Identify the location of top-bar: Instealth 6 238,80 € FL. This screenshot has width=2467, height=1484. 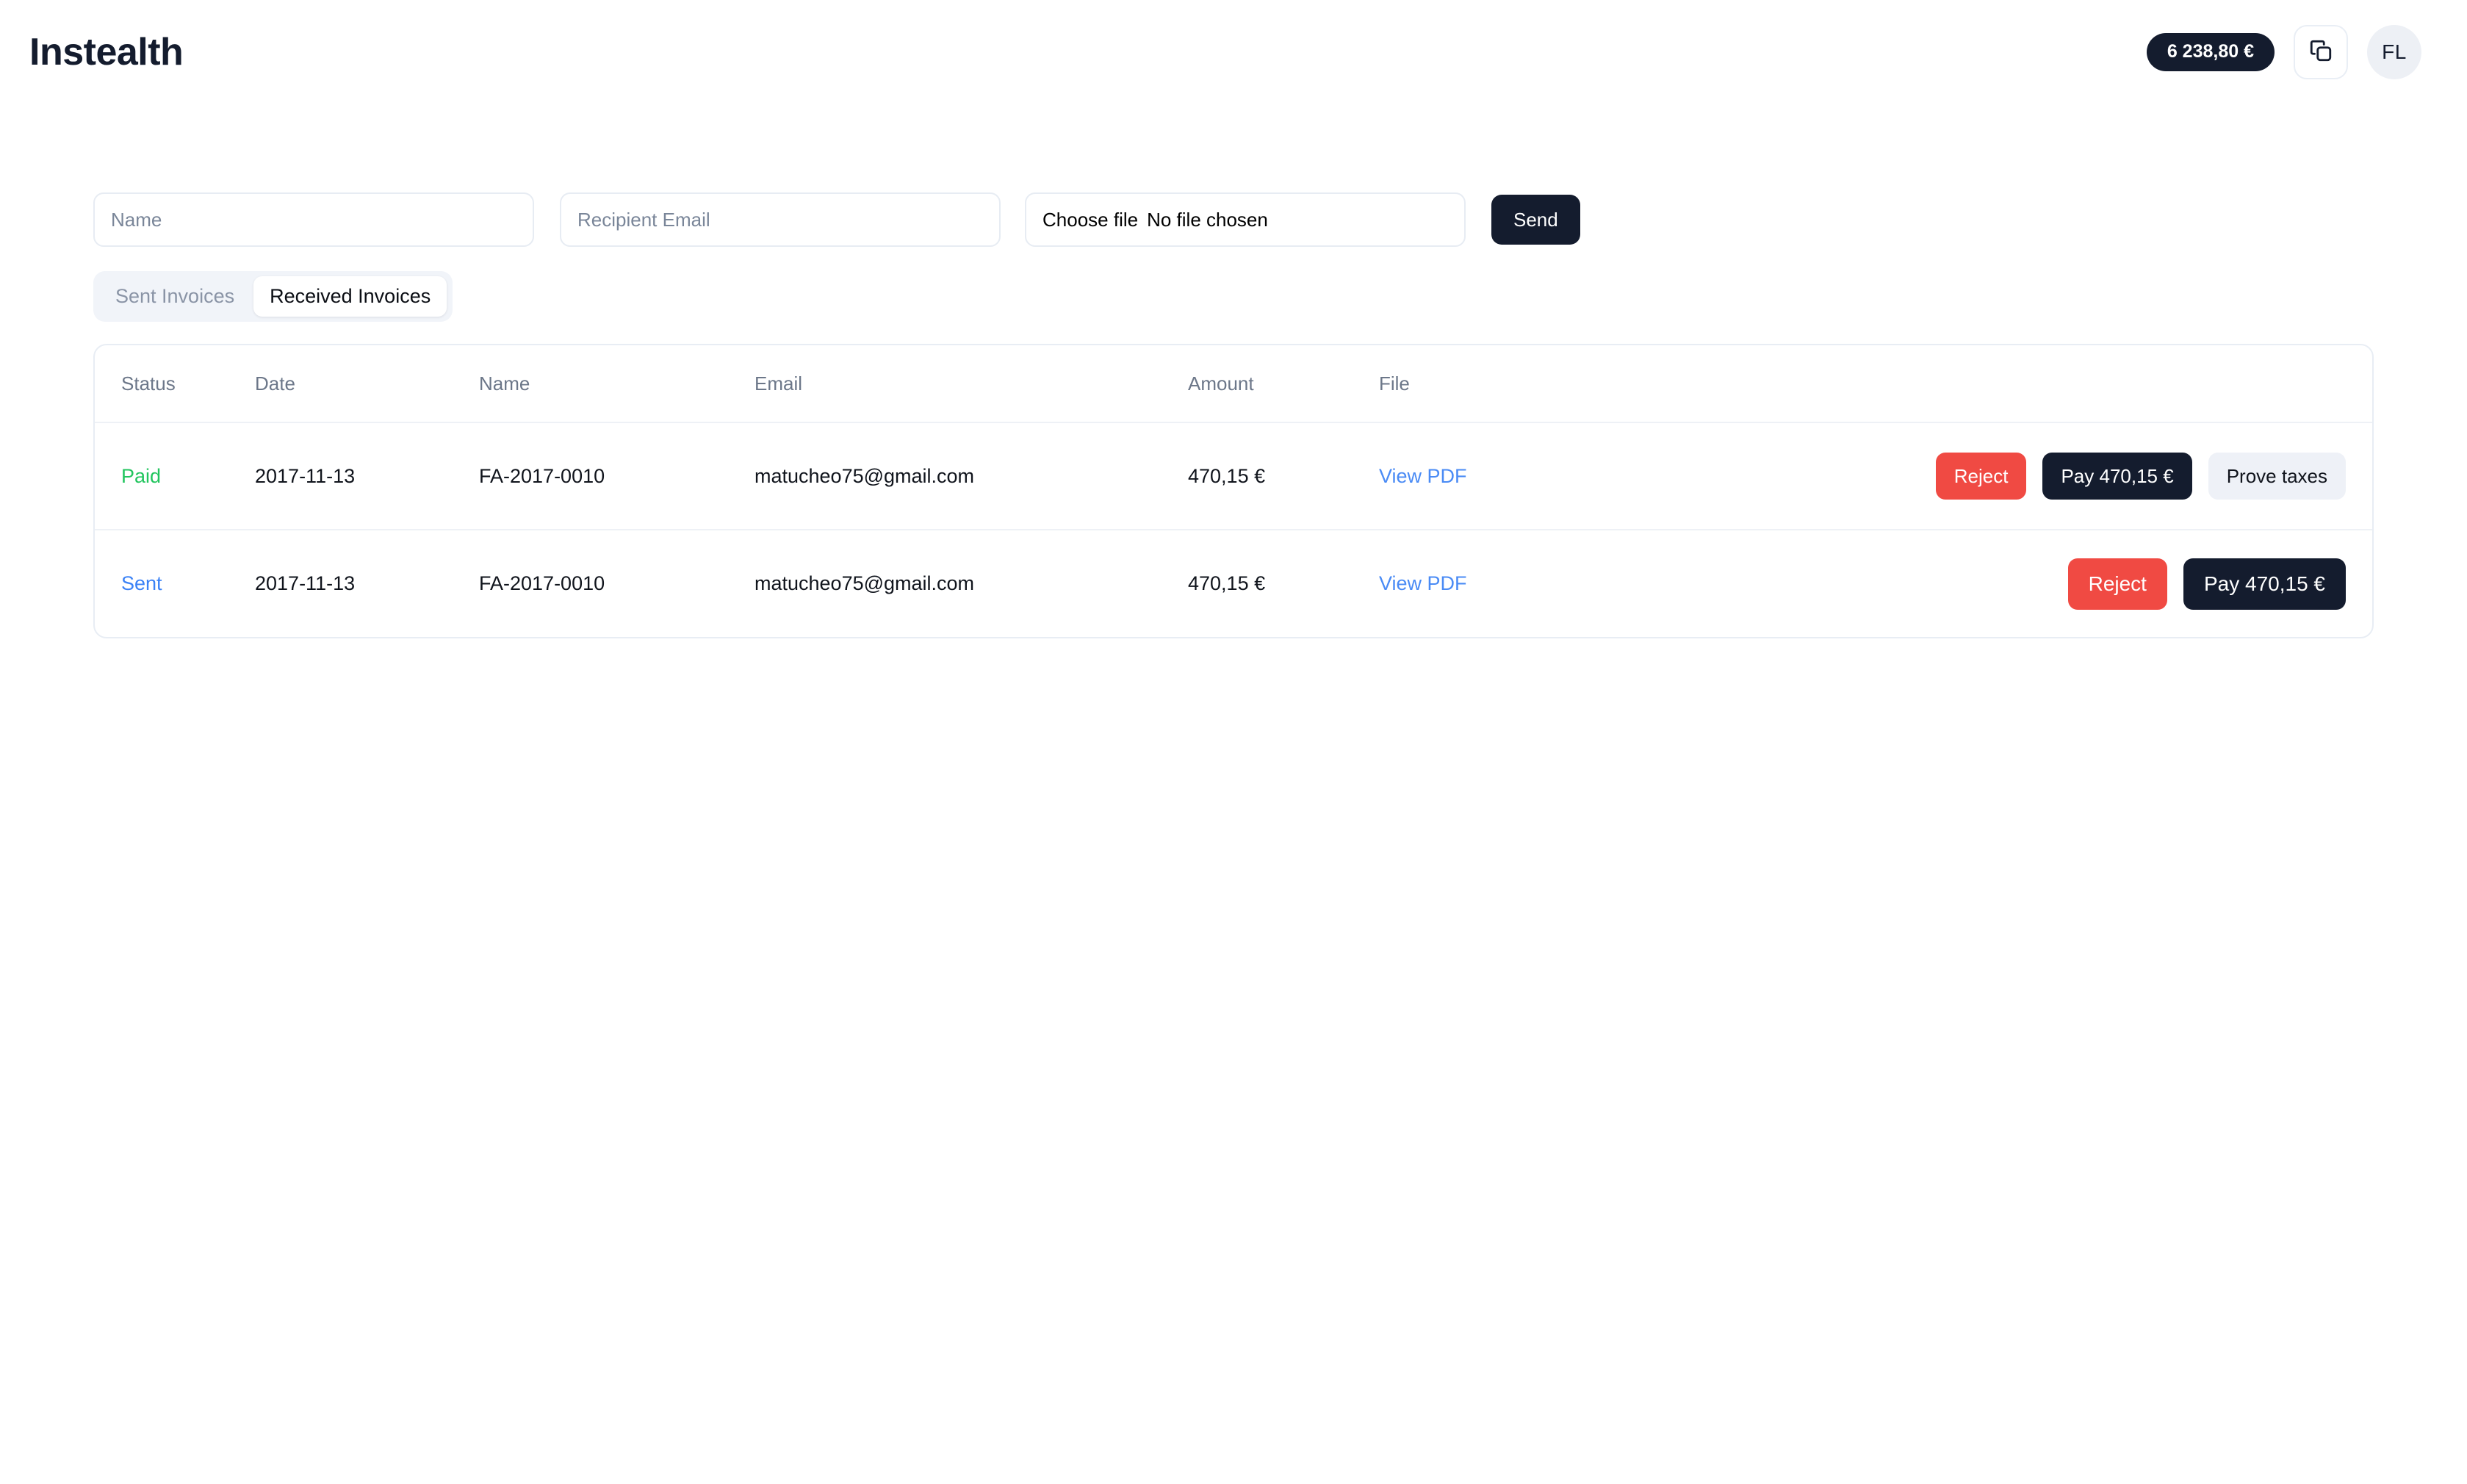
(1233, 52).